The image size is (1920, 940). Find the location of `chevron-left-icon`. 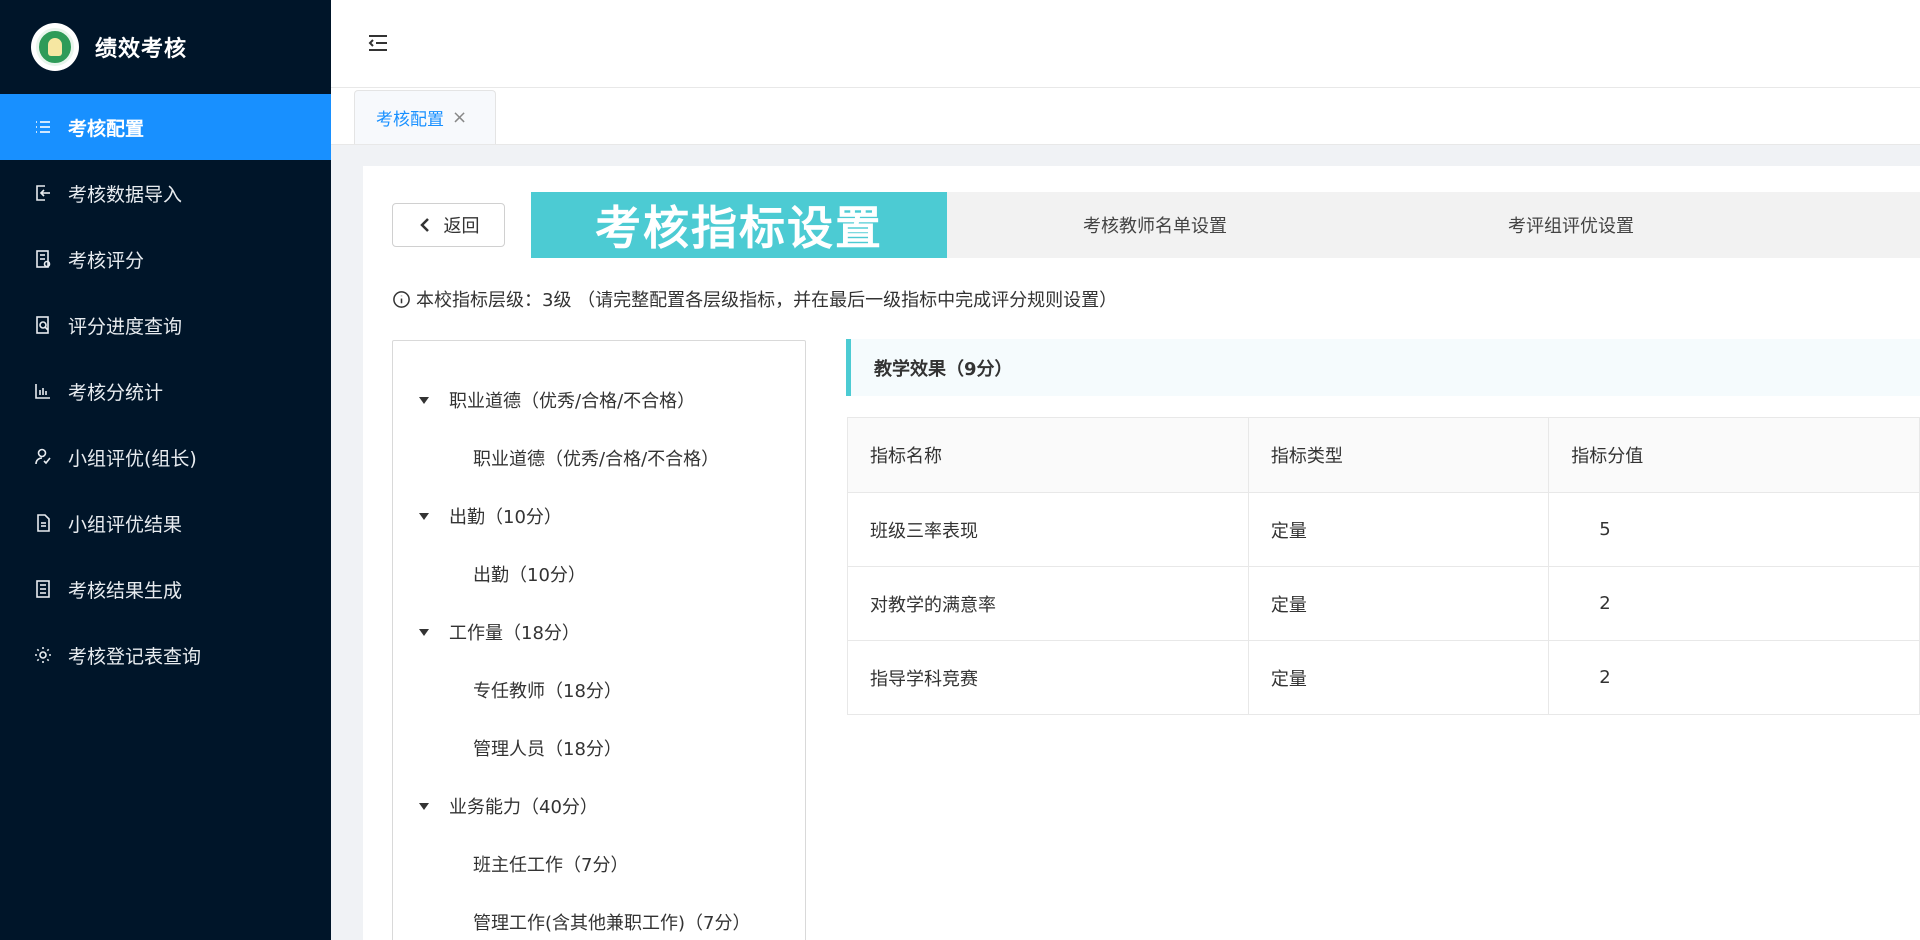

chevron-left-icon is located at coordinates (424, 225).